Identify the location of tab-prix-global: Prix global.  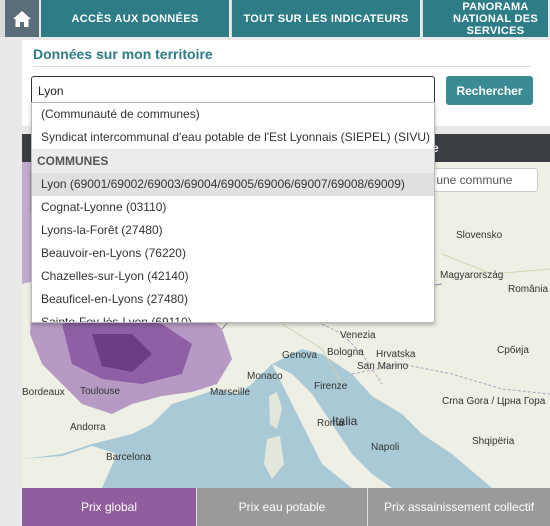
(109, 507).